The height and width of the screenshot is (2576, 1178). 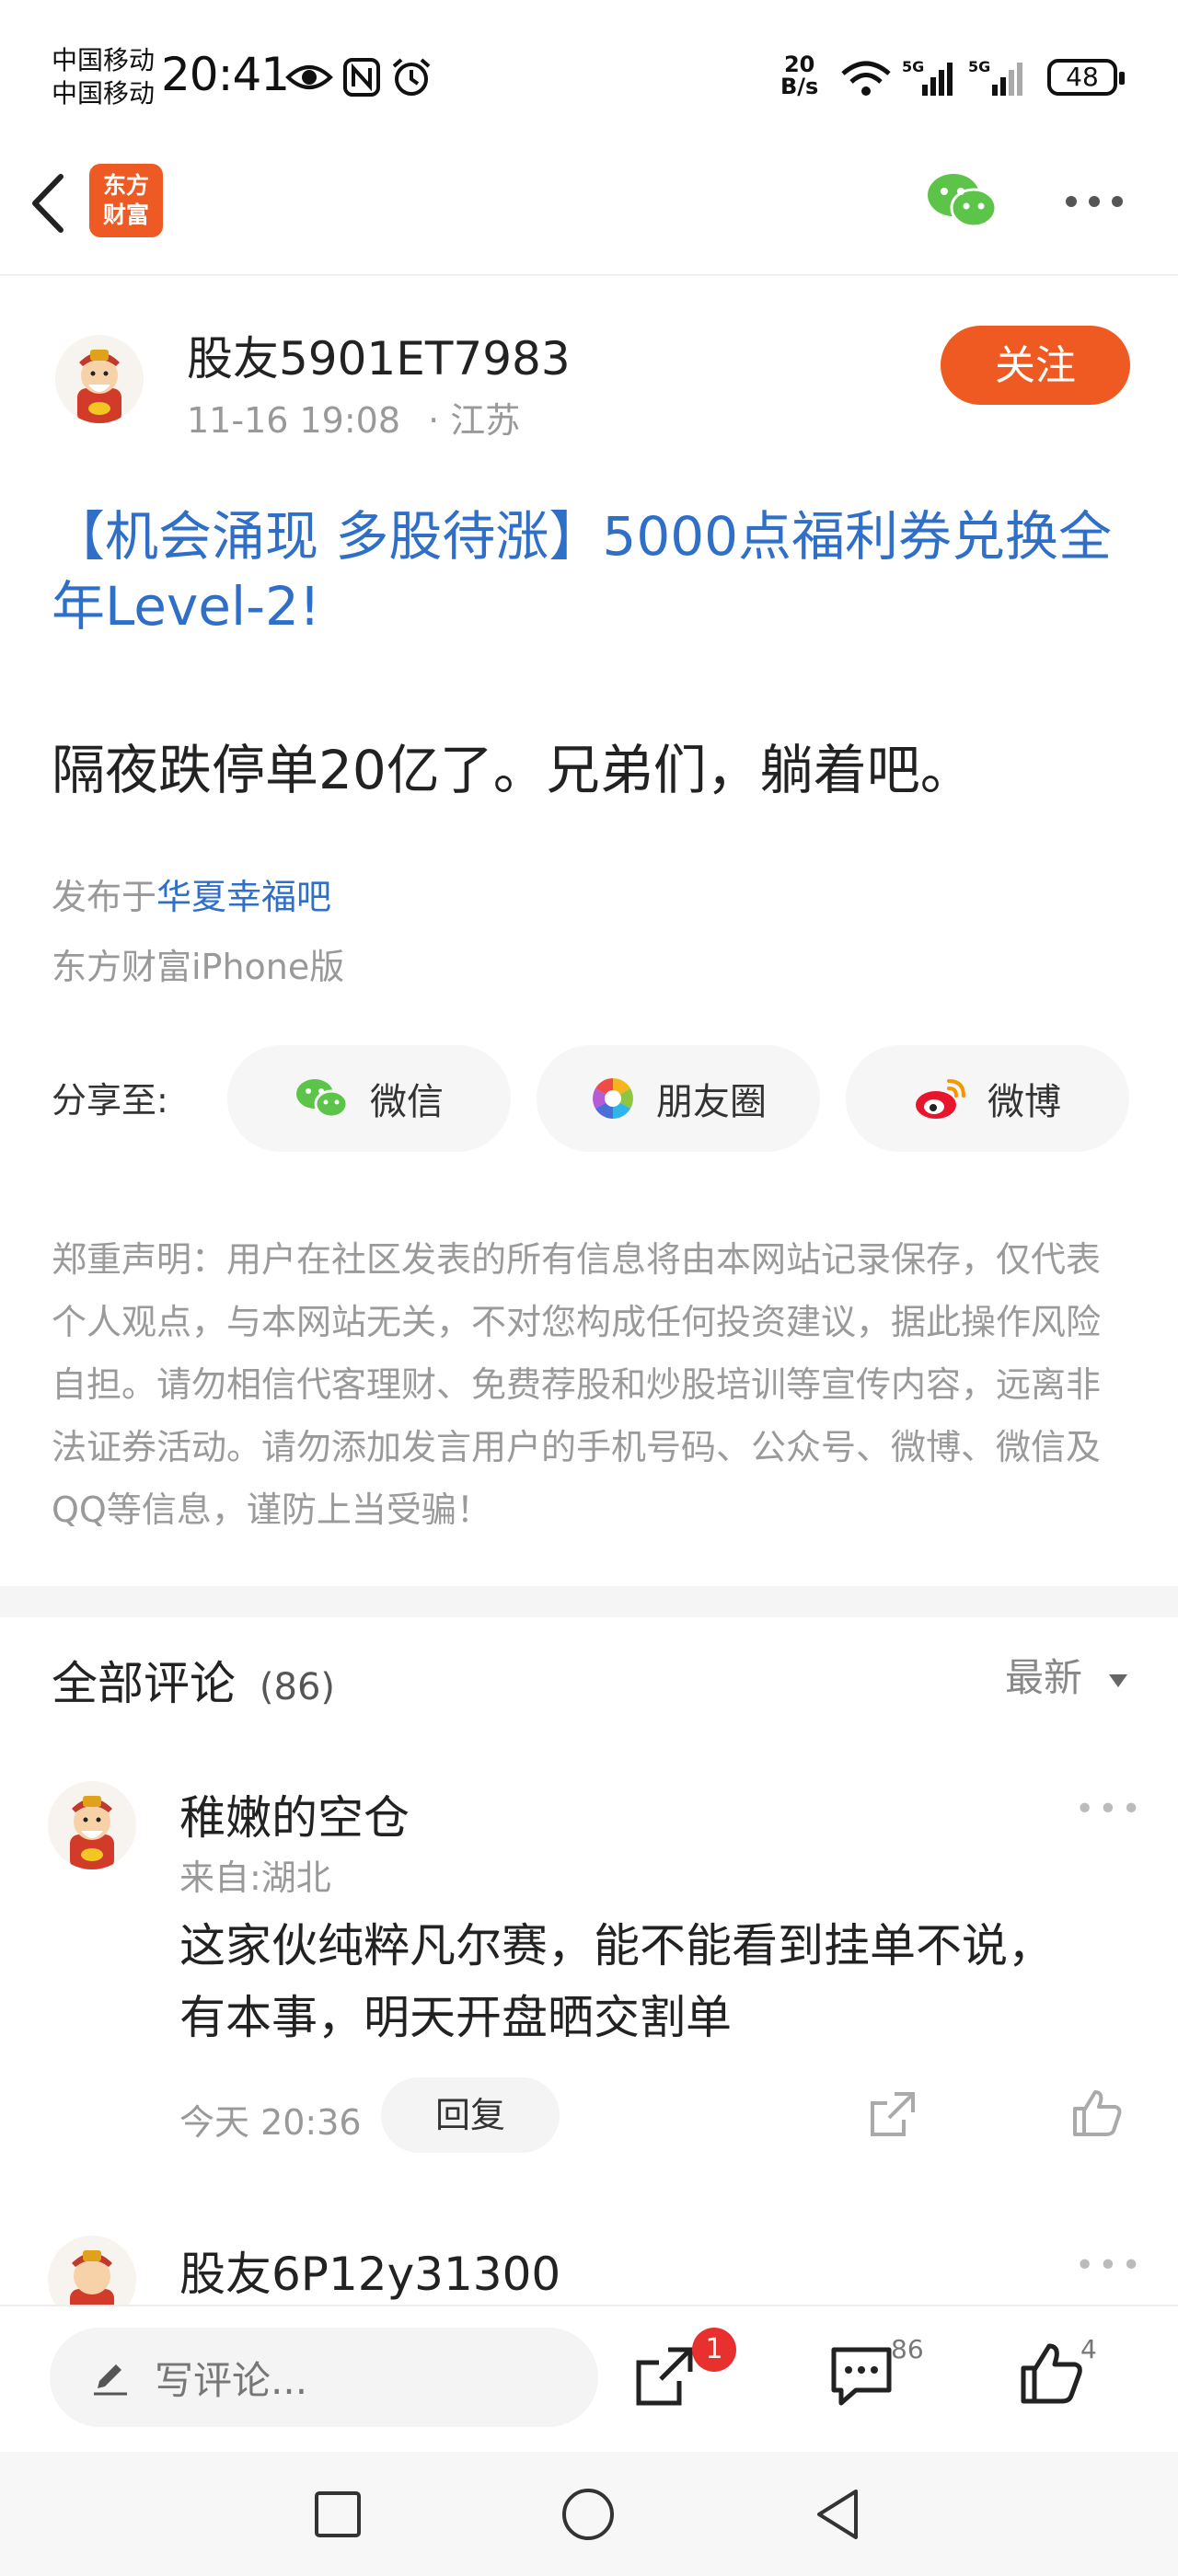 I want to click on logo-line-2: 财富, so click(x=126, y=214).